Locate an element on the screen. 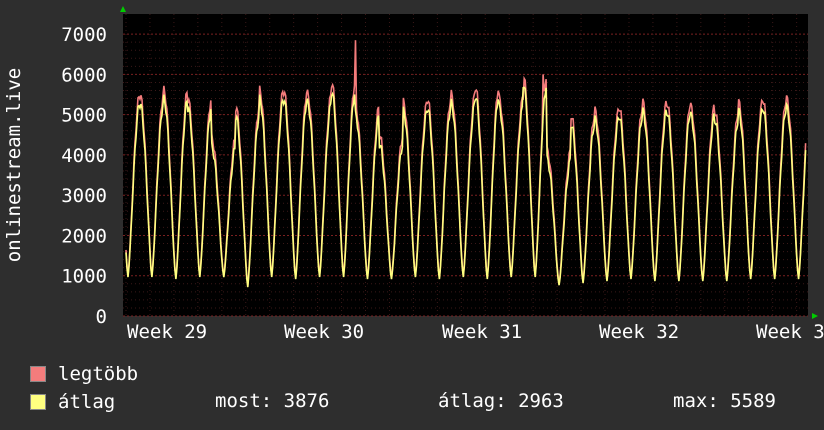 The image size is (824, 430). y-tick-label: 4000 is located at coordinates (84, 156).